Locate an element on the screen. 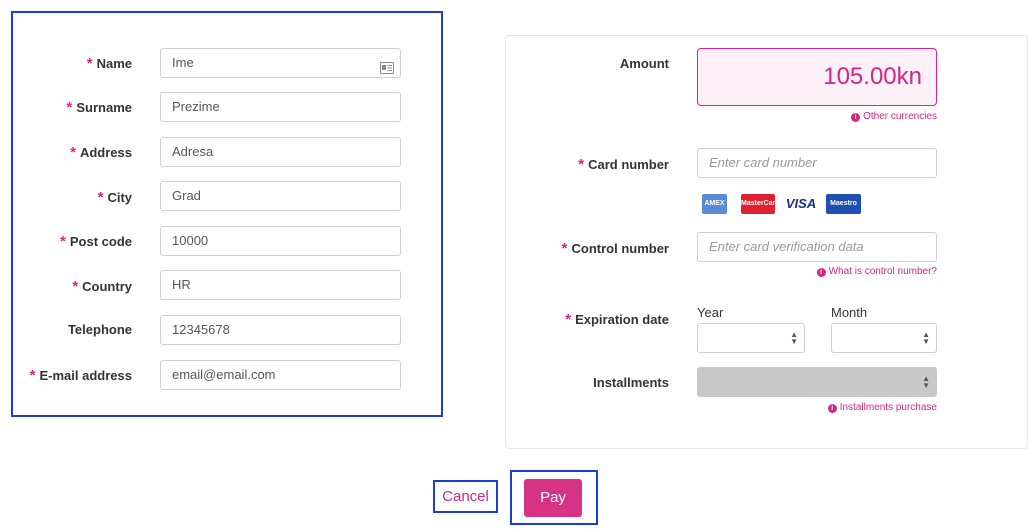 This screenshot has width=1028, height=531. post-code-input: 10000 is located at coordinates (280, 241).